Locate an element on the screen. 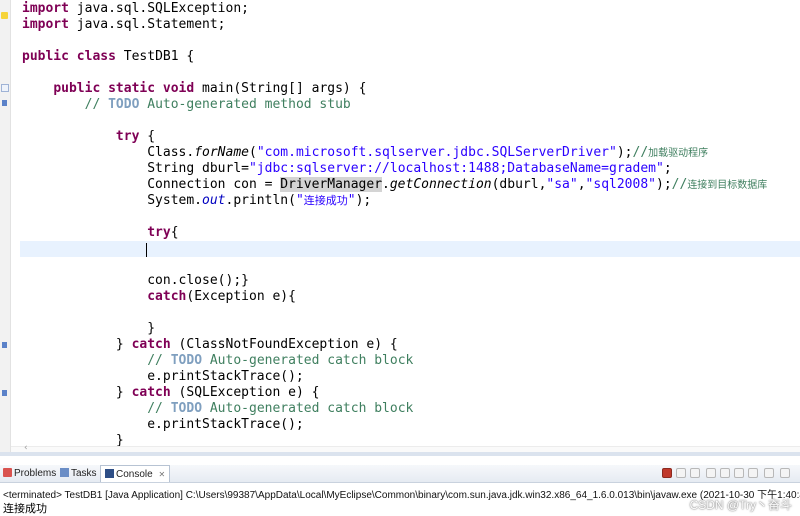  code-token: main(String[] args) { is located at coordinates (280, 88).